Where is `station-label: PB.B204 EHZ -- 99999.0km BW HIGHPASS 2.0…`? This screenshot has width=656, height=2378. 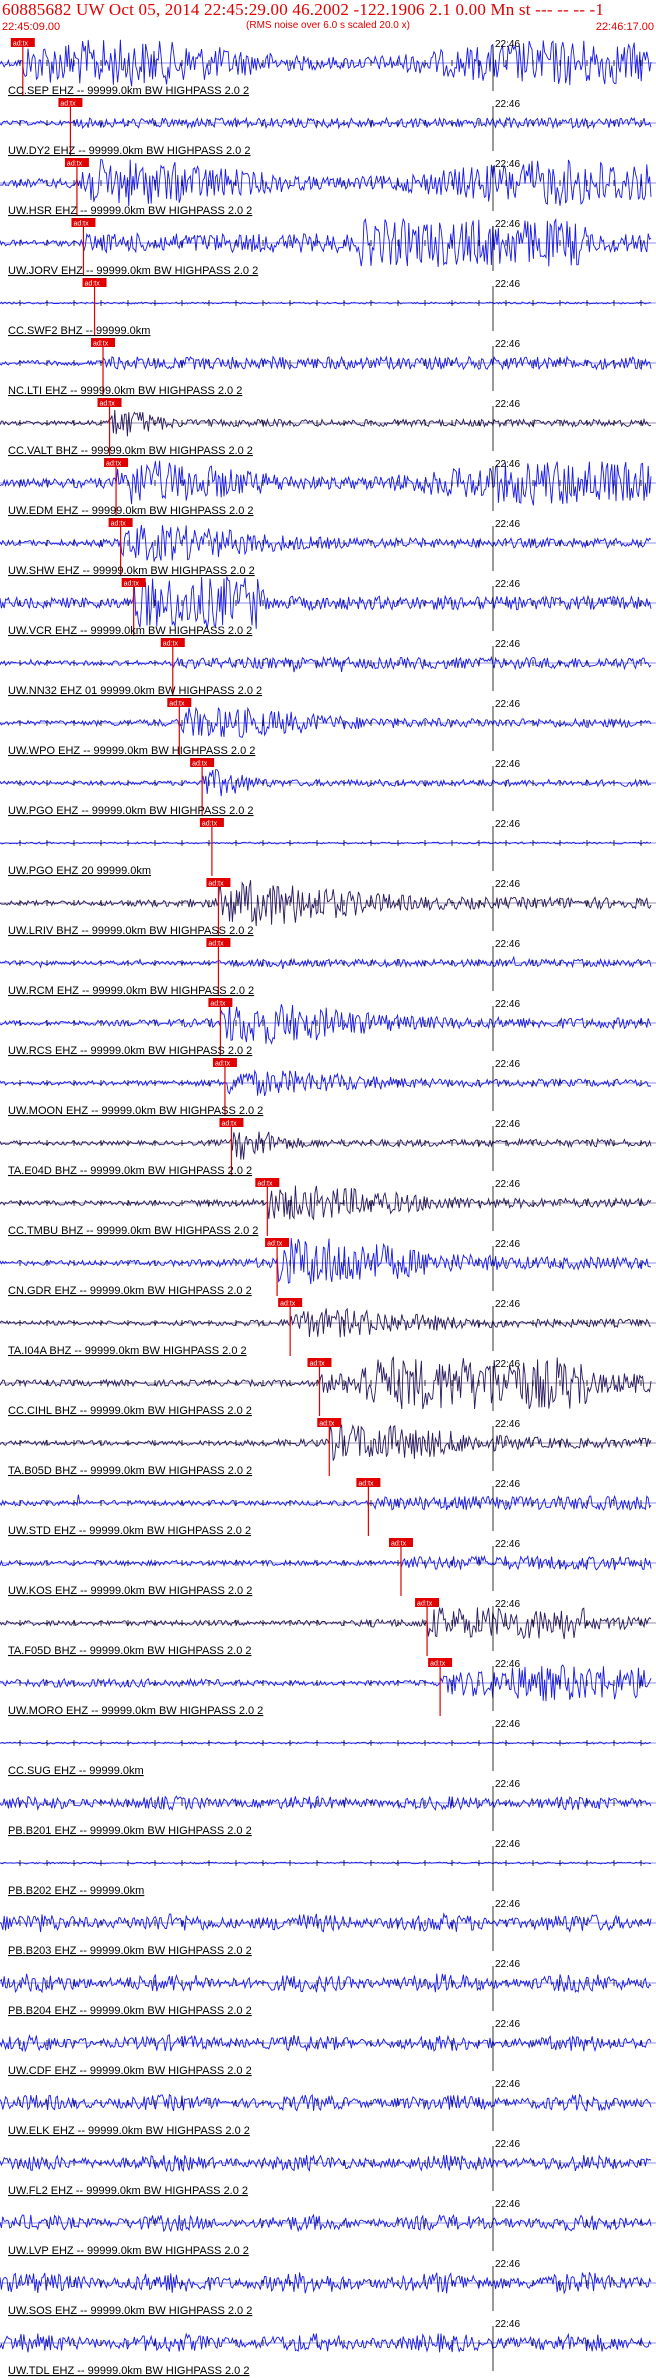 station-label: PB.B204 EHZ -- 99999.0km BW HIGHPASS 2.0… is located at coordinates (130, 2011).